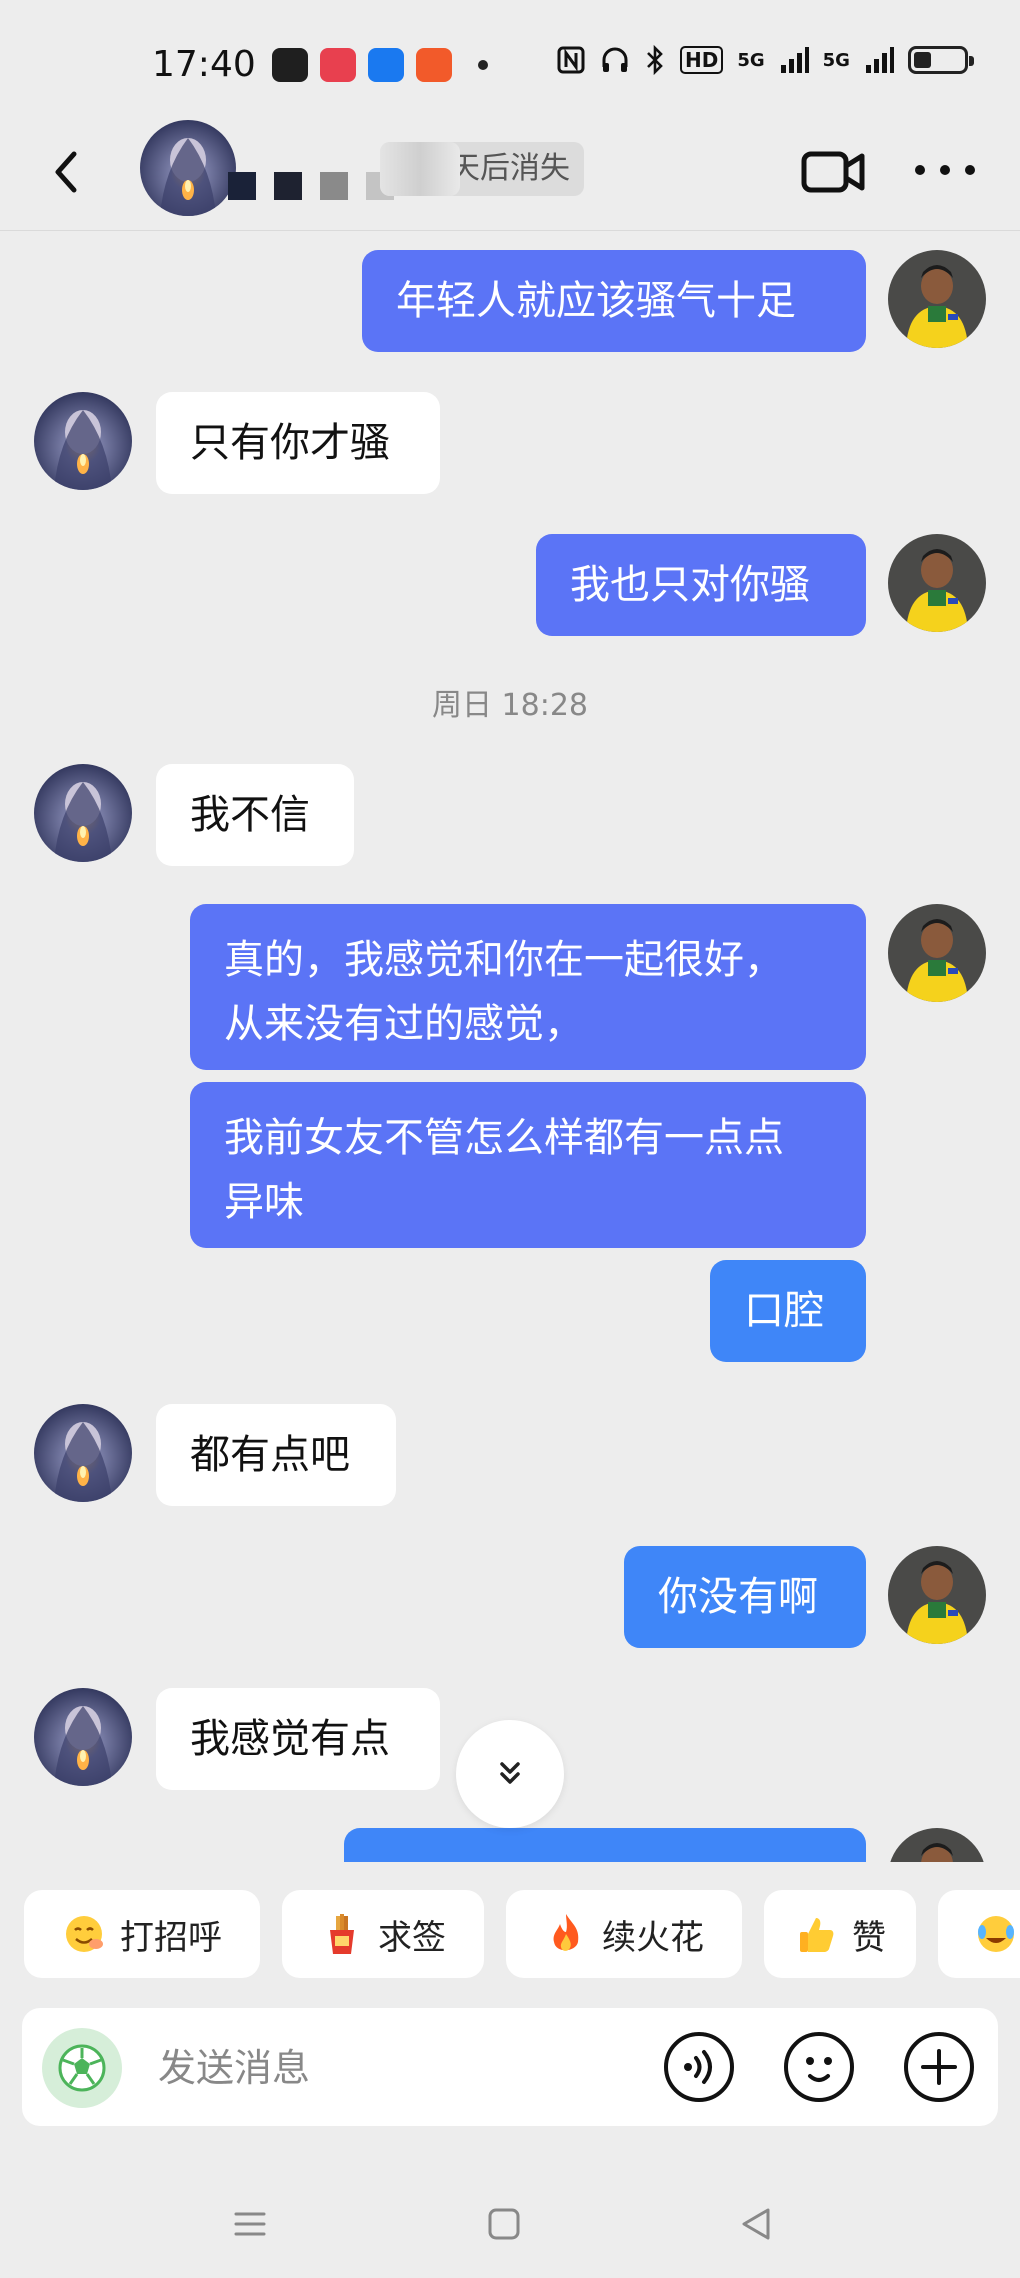 This screenshot has width=1020, height=2278. I want to click on message-line: 真的，我感觉和你在一起很好，, so click(504, 960).